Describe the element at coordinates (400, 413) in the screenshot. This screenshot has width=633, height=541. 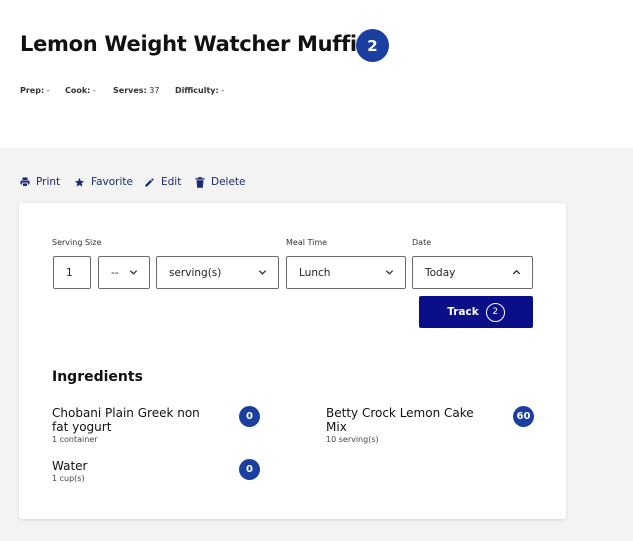
I see `ingredient-name-line: Betty Crock Lemon Cake` at that location.